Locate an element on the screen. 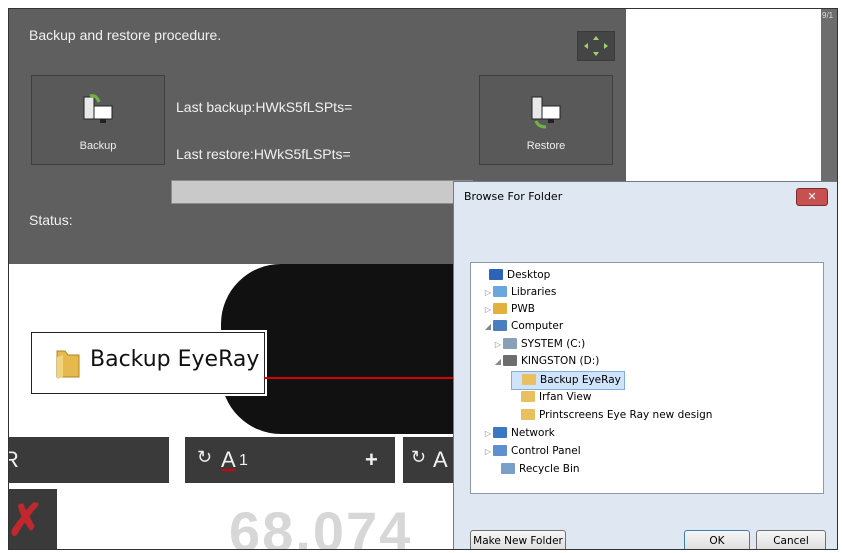 This screenshot has width=842, height=553. last-restore-text: Last restore:HWkS5fLSPts= is located at coordinates (263, 154).